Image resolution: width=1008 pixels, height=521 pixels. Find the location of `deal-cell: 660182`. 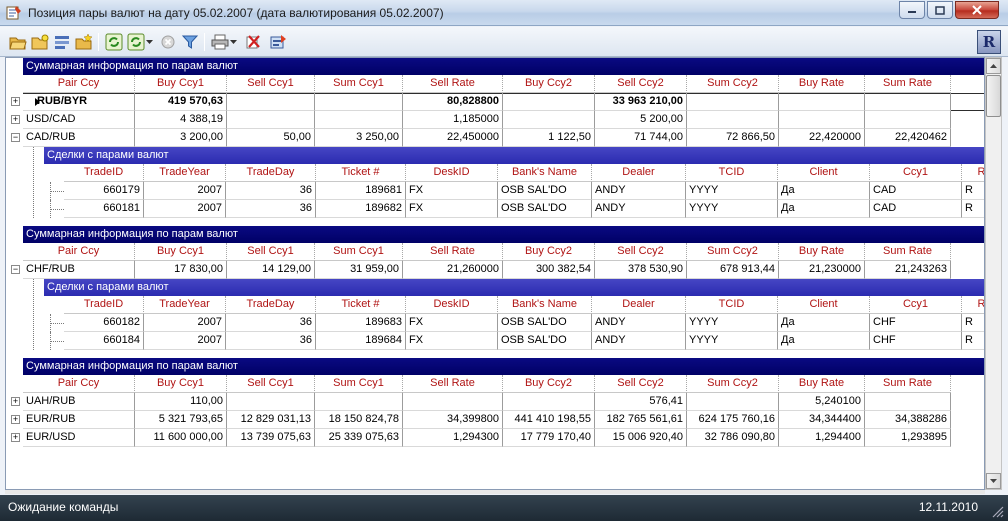

deal-cell: 660182 is located at coordinates (104, 323).